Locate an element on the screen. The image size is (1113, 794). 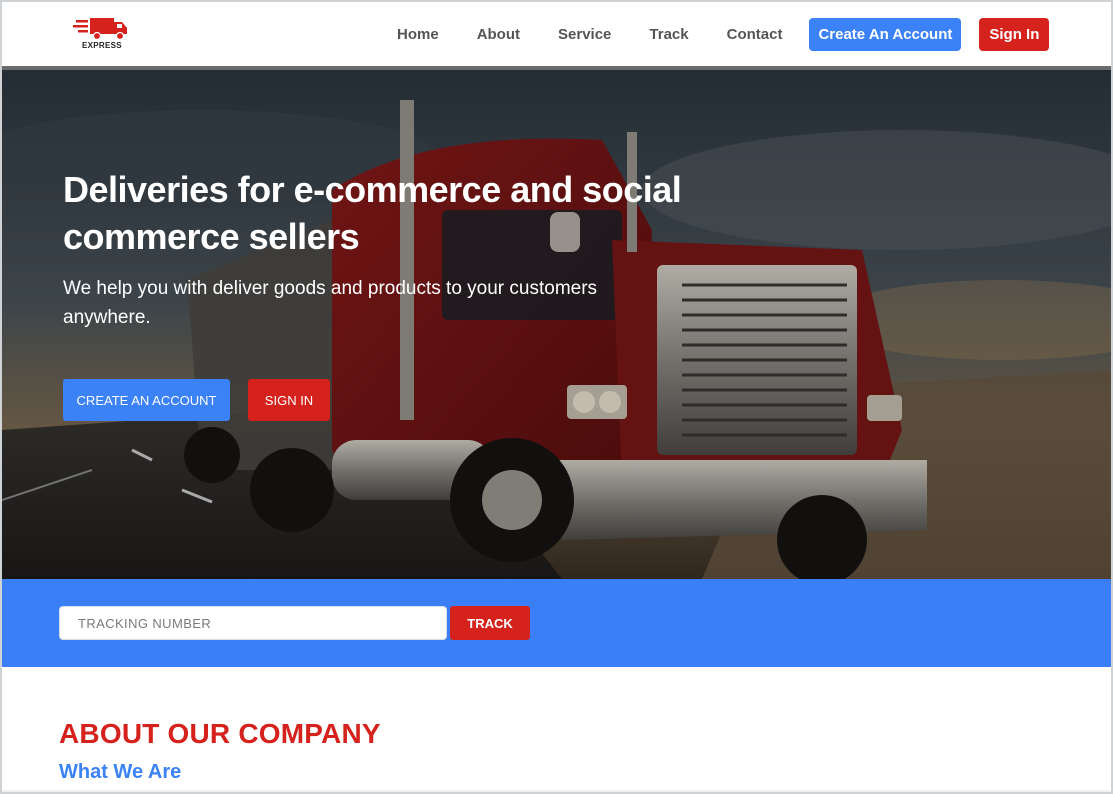
hero-create-account-button: CREATE AN ACCOUNT is located at coordinates (146, 400).